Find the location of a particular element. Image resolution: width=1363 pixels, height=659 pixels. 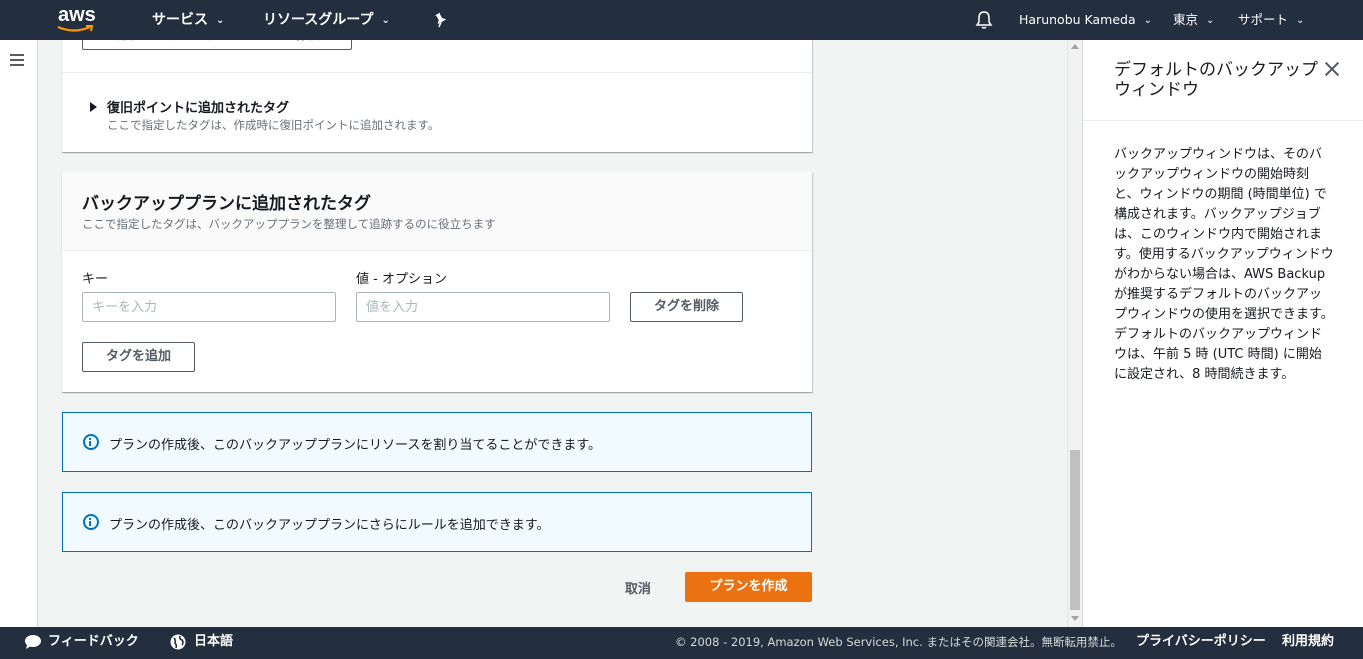

info-text: プランの作成後、このバックアッププランにさらにルールを追加できます。 is located at coordinates (329, 525).